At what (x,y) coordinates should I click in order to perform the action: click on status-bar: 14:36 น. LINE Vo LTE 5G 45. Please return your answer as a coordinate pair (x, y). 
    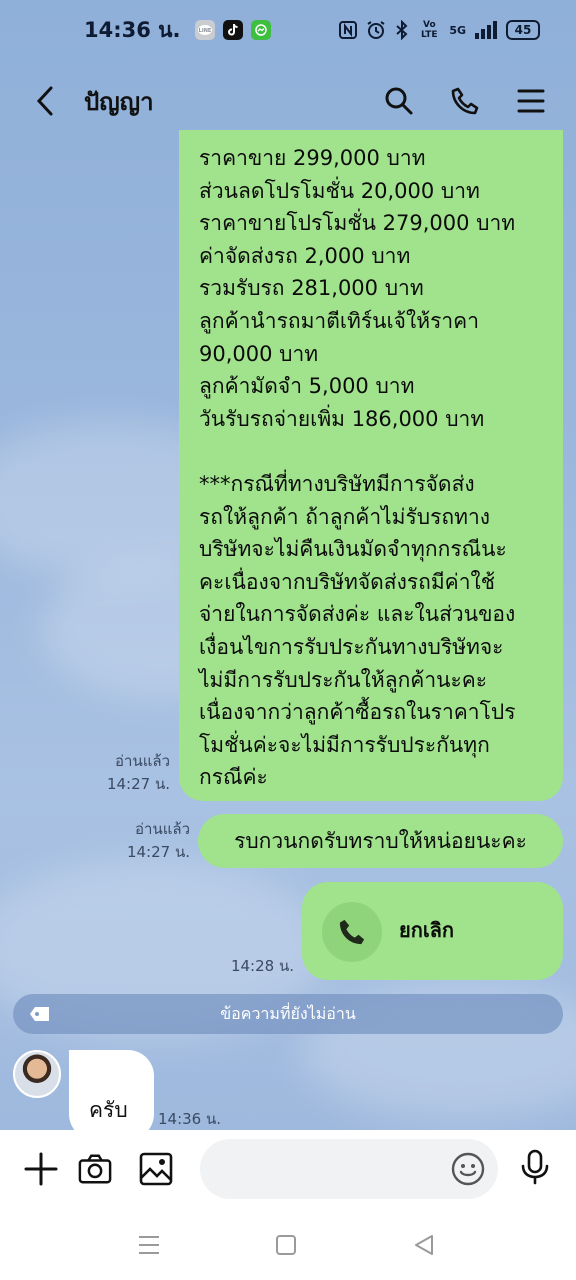
    Looking at the image, I should click on (288, 30).